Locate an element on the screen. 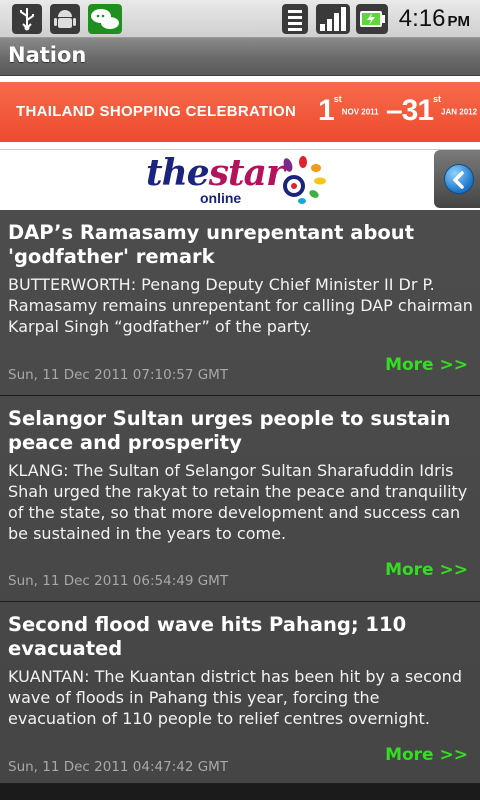 This screenshot has width=480, height=800. ad-banner-text: THAILAND SHOPPING CELEBRATION is located at coordinates (156, 111).